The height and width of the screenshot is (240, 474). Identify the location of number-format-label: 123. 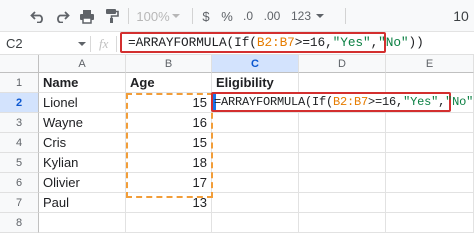
(301, 16).